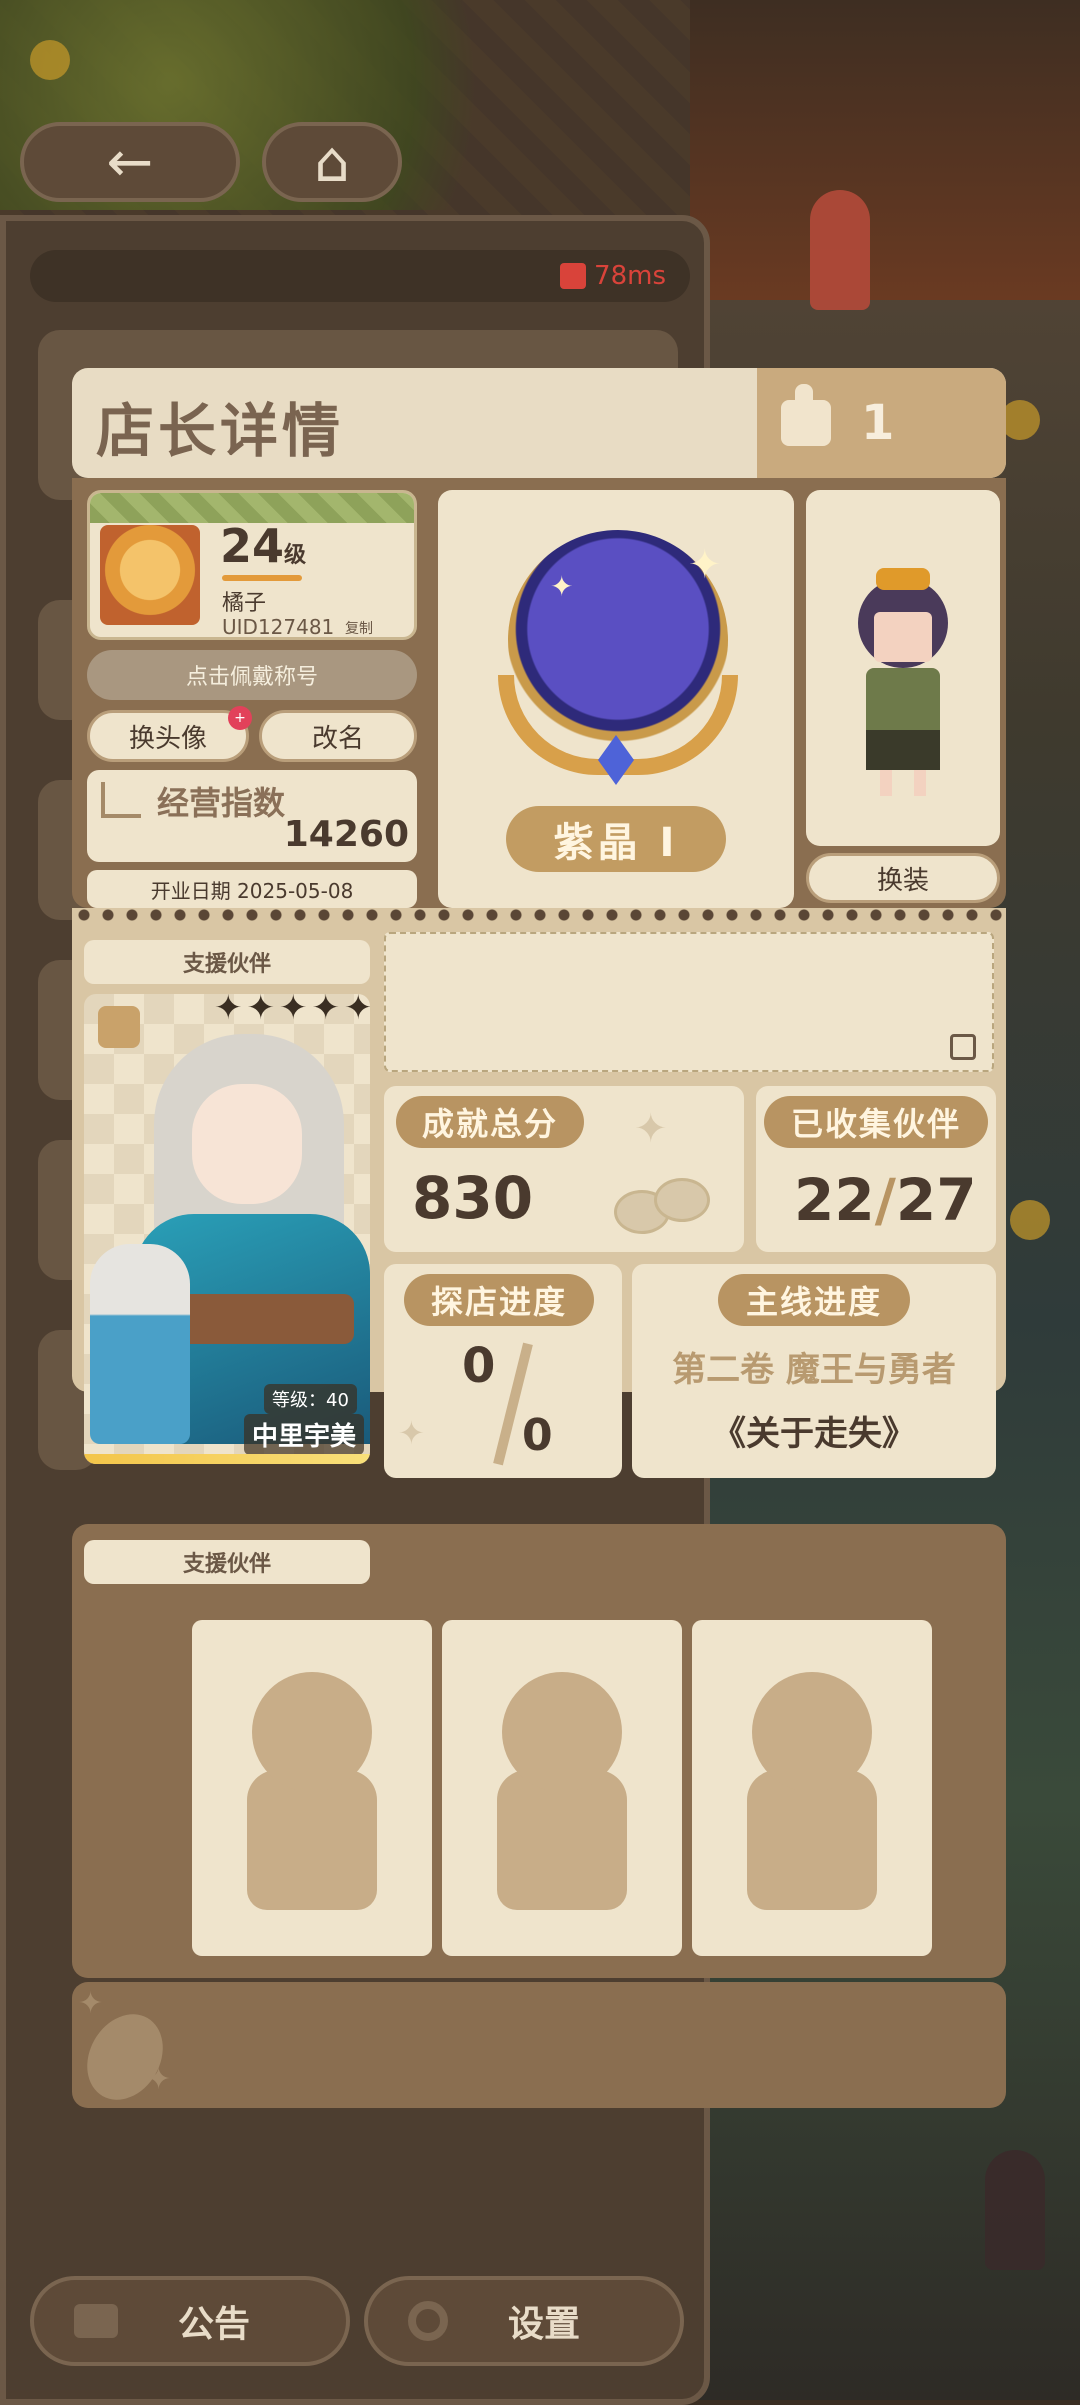 This screenshot has height=2405, width=1080. Describe the element at coordinates (304, 1434) in the screenshot. I see `partner-name: 中里宇美` at that location.